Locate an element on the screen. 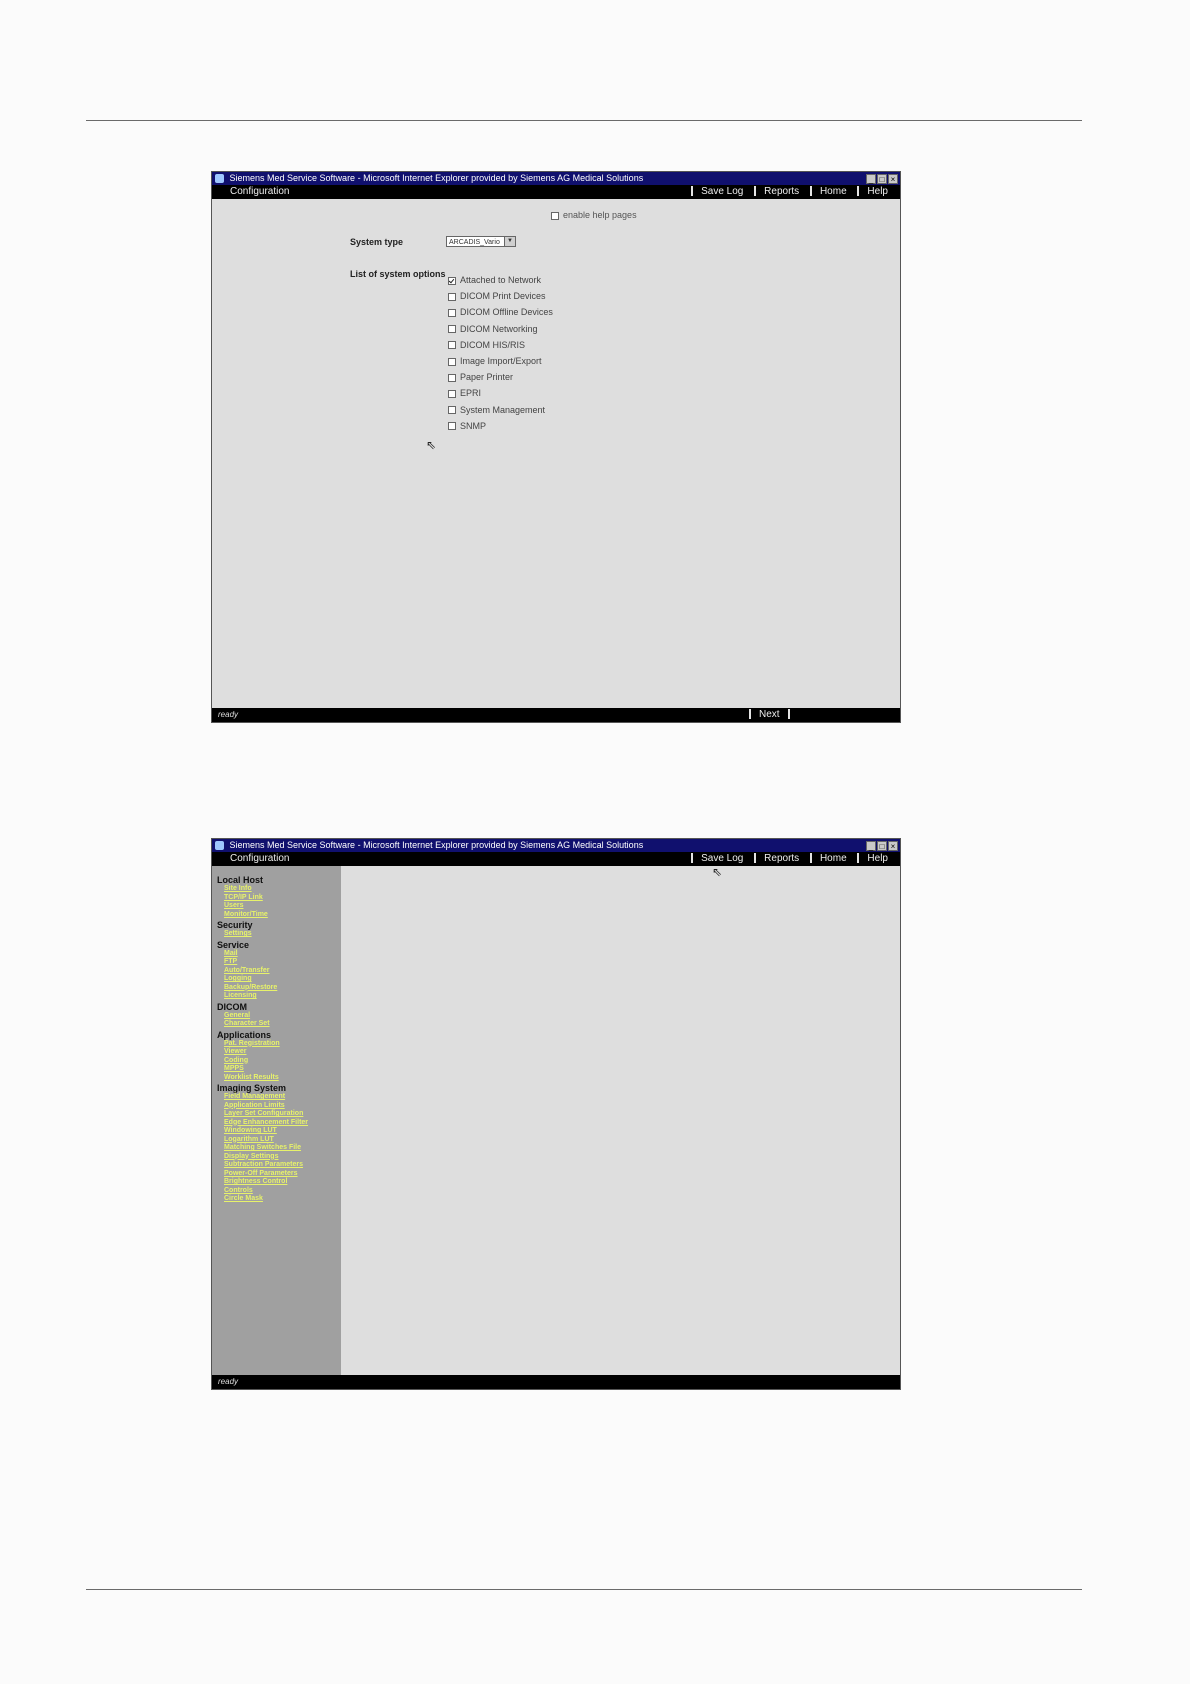 Image resolution: width=1190 pixels, height=1684 pixels. status-bar: ready Next is located at coordinates (556, 715).